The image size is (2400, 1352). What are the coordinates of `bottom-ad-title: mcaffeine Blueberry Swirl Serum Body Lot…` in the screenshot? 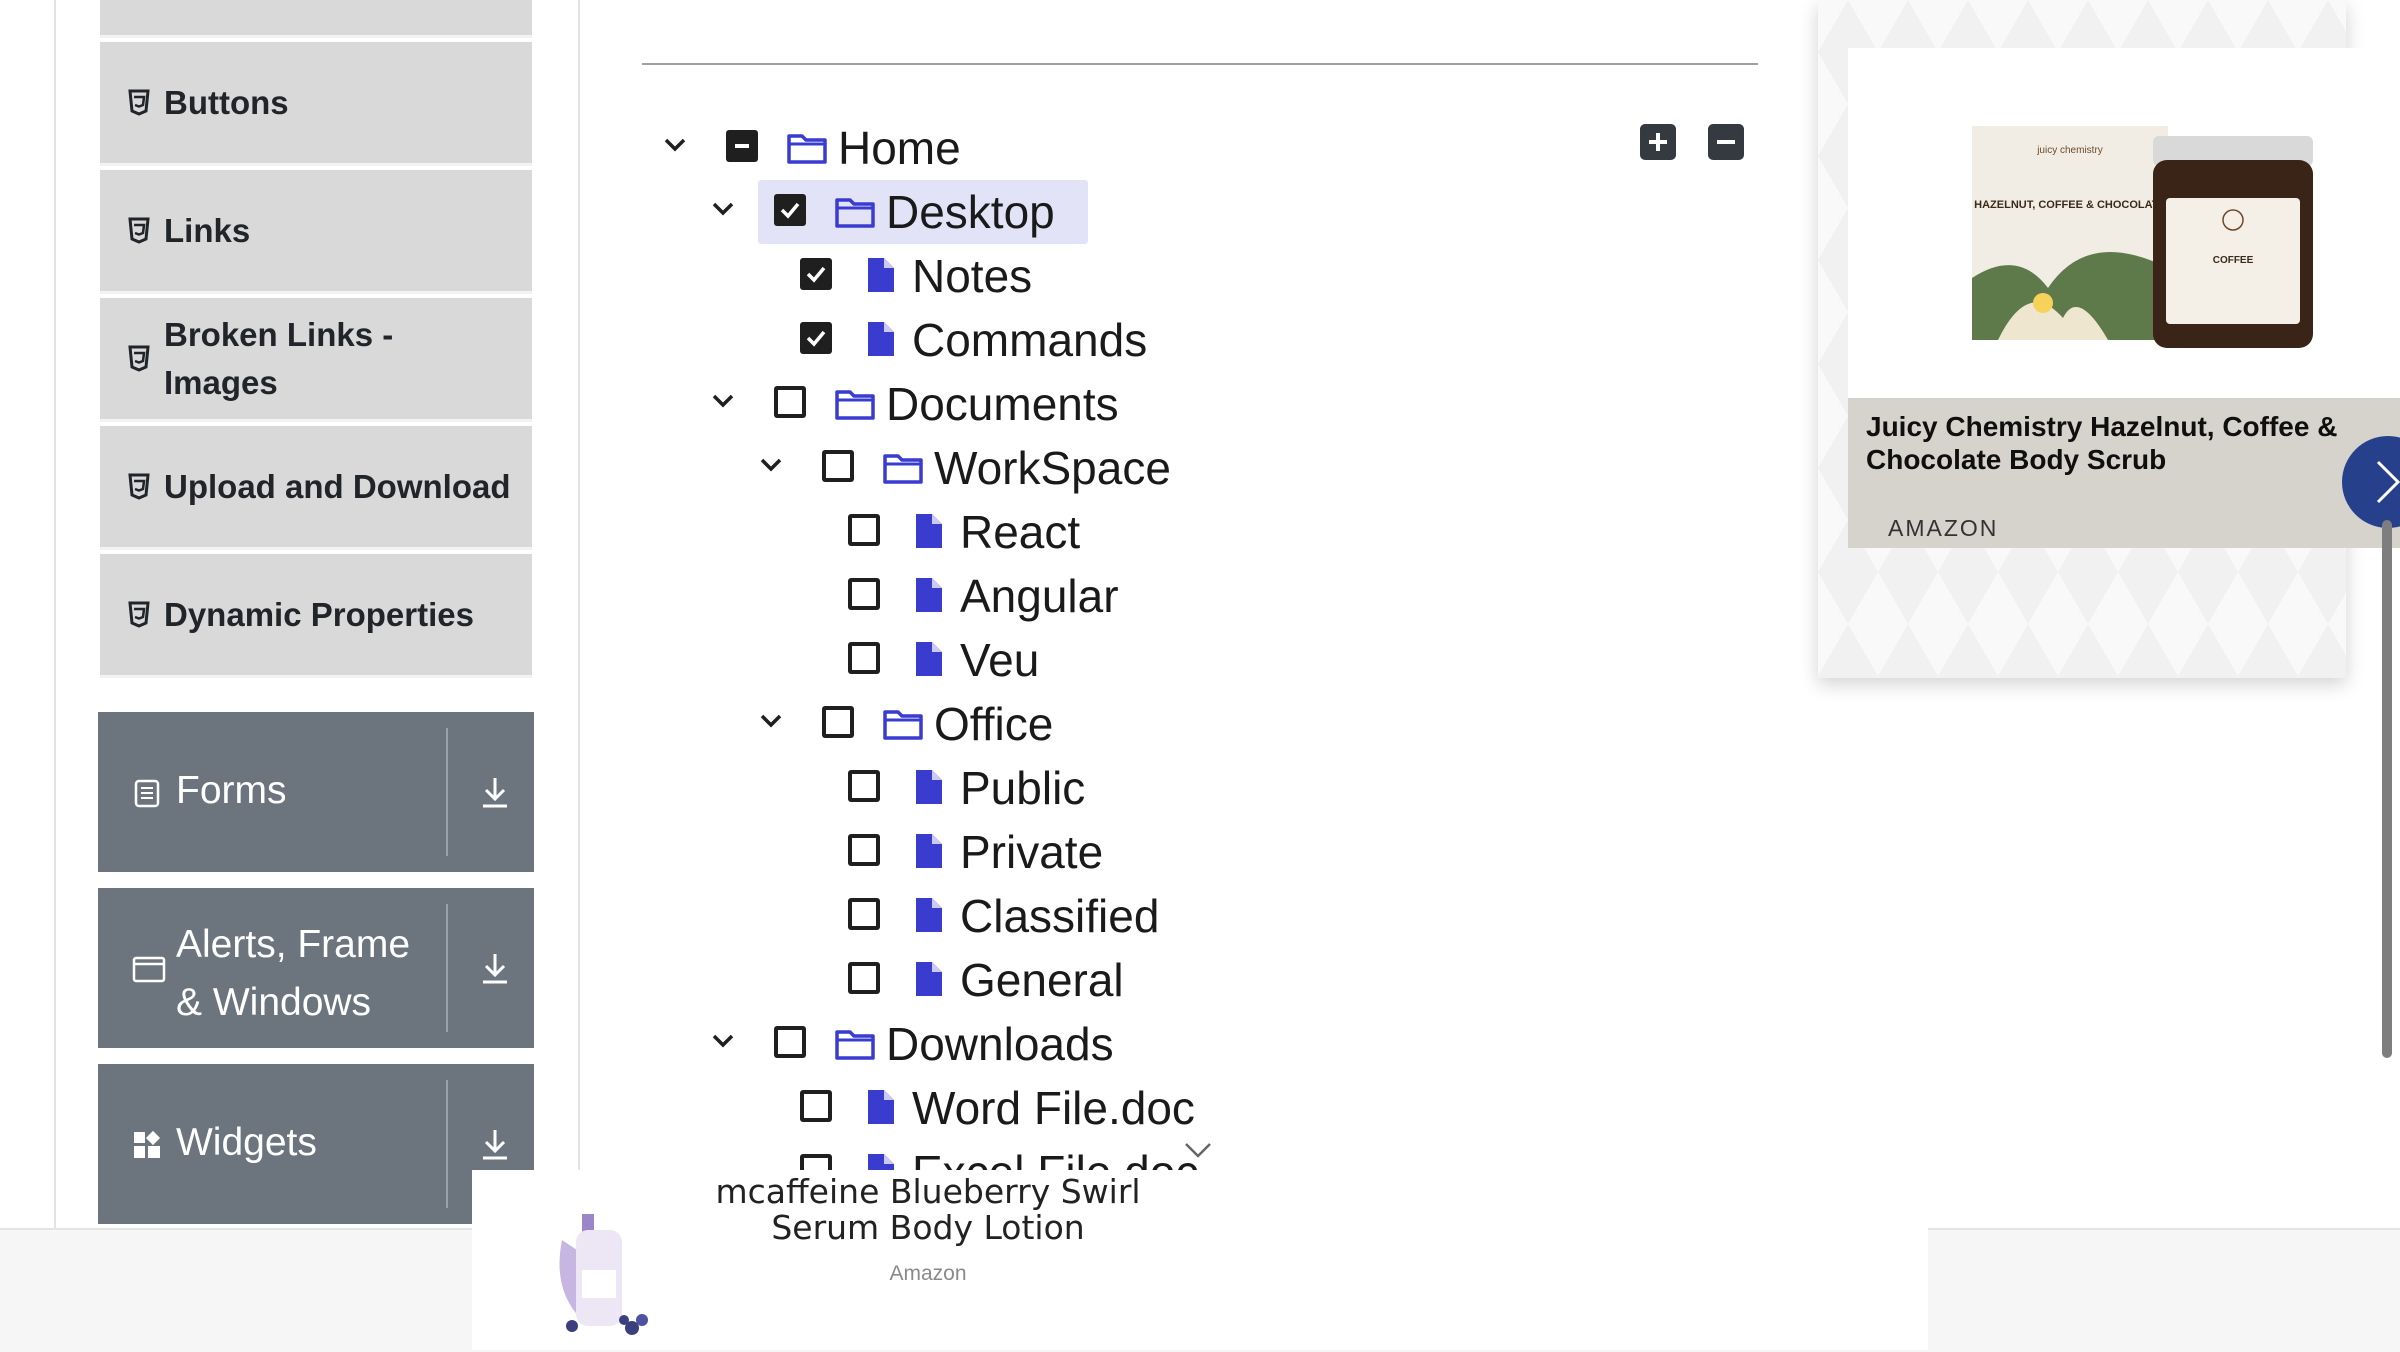 It's located at (928, 1210).